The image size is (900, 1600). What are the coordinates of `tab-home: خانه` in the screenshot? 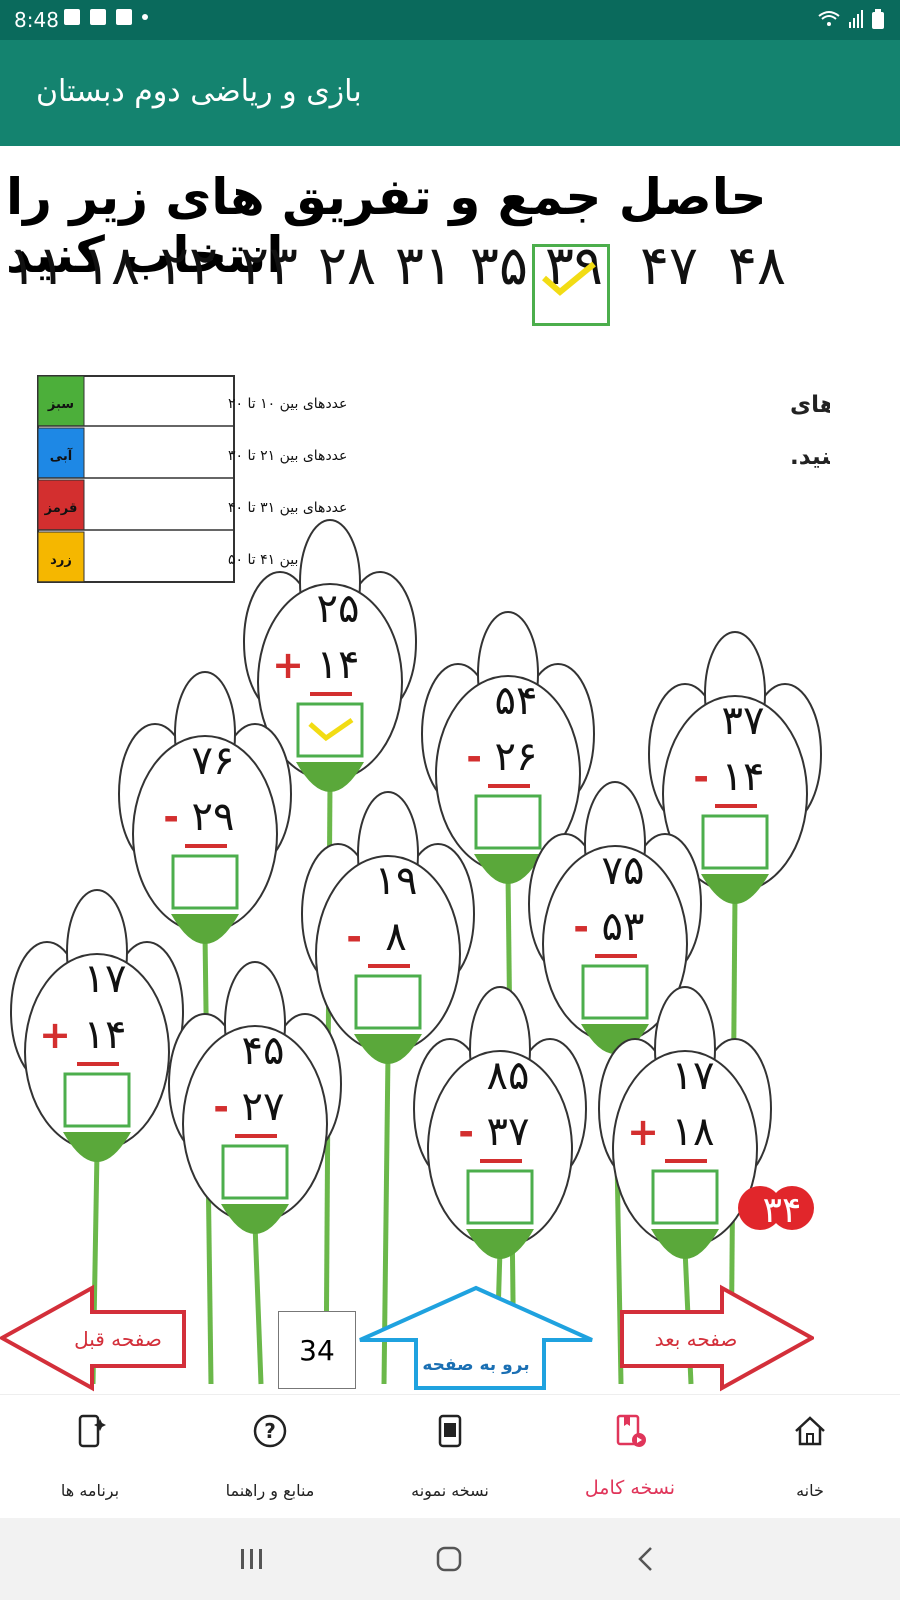 It's located at (810, 1457).